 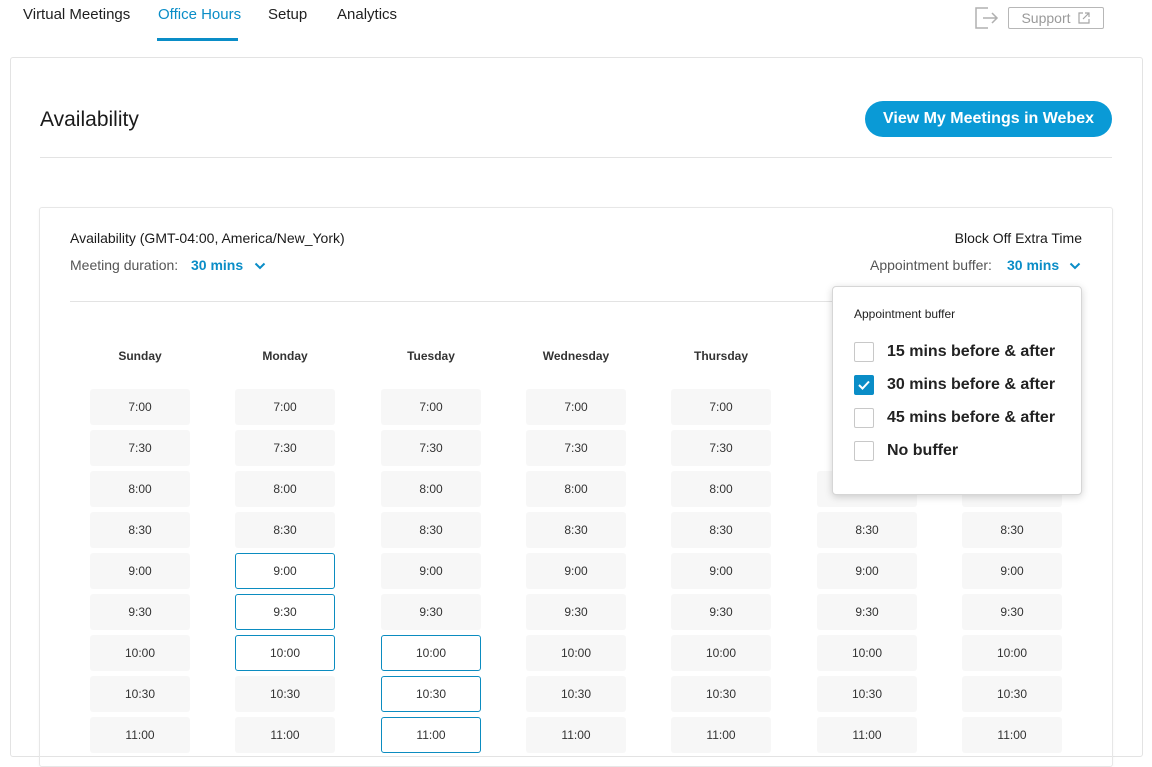 I want to click on popup-title: Appointment buffer, so click(x=905, y=314).